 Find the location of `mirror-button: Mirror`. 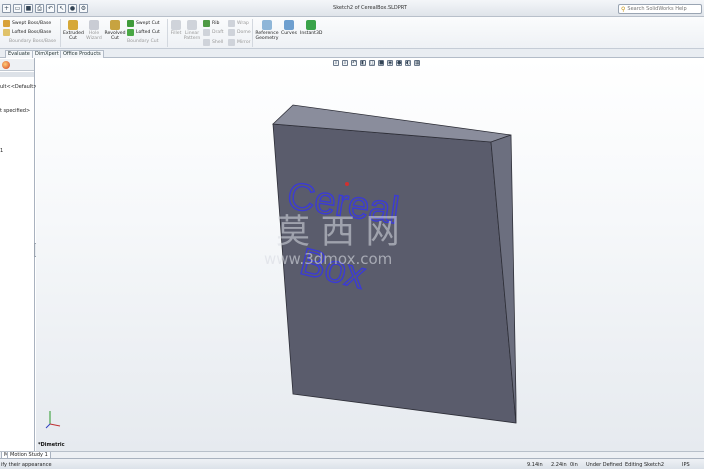

mirror-button: Mirror is located at coordinates (239, 42).